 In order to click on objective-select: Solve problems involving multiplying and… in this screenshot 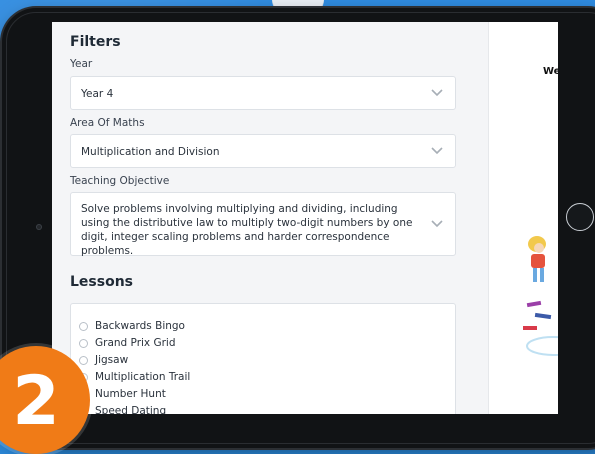, I will do `click(263, 224)`.